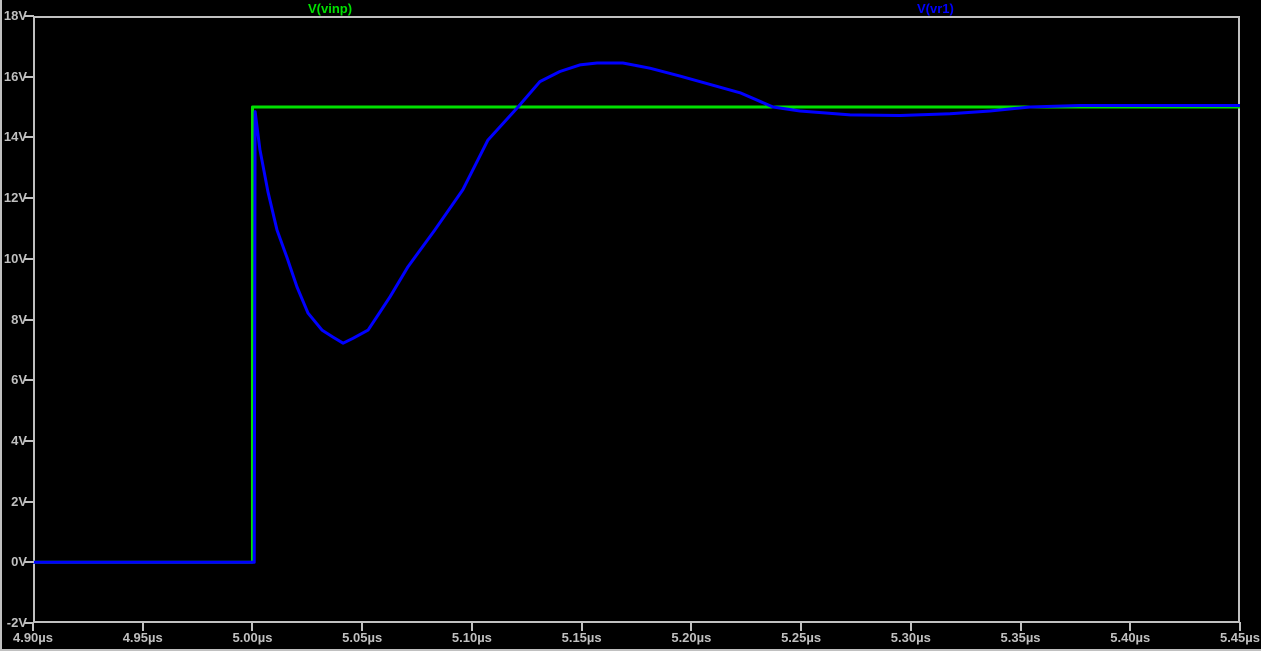  I want to click on x-tick-label: 5.40µs, so click(1130, 637).